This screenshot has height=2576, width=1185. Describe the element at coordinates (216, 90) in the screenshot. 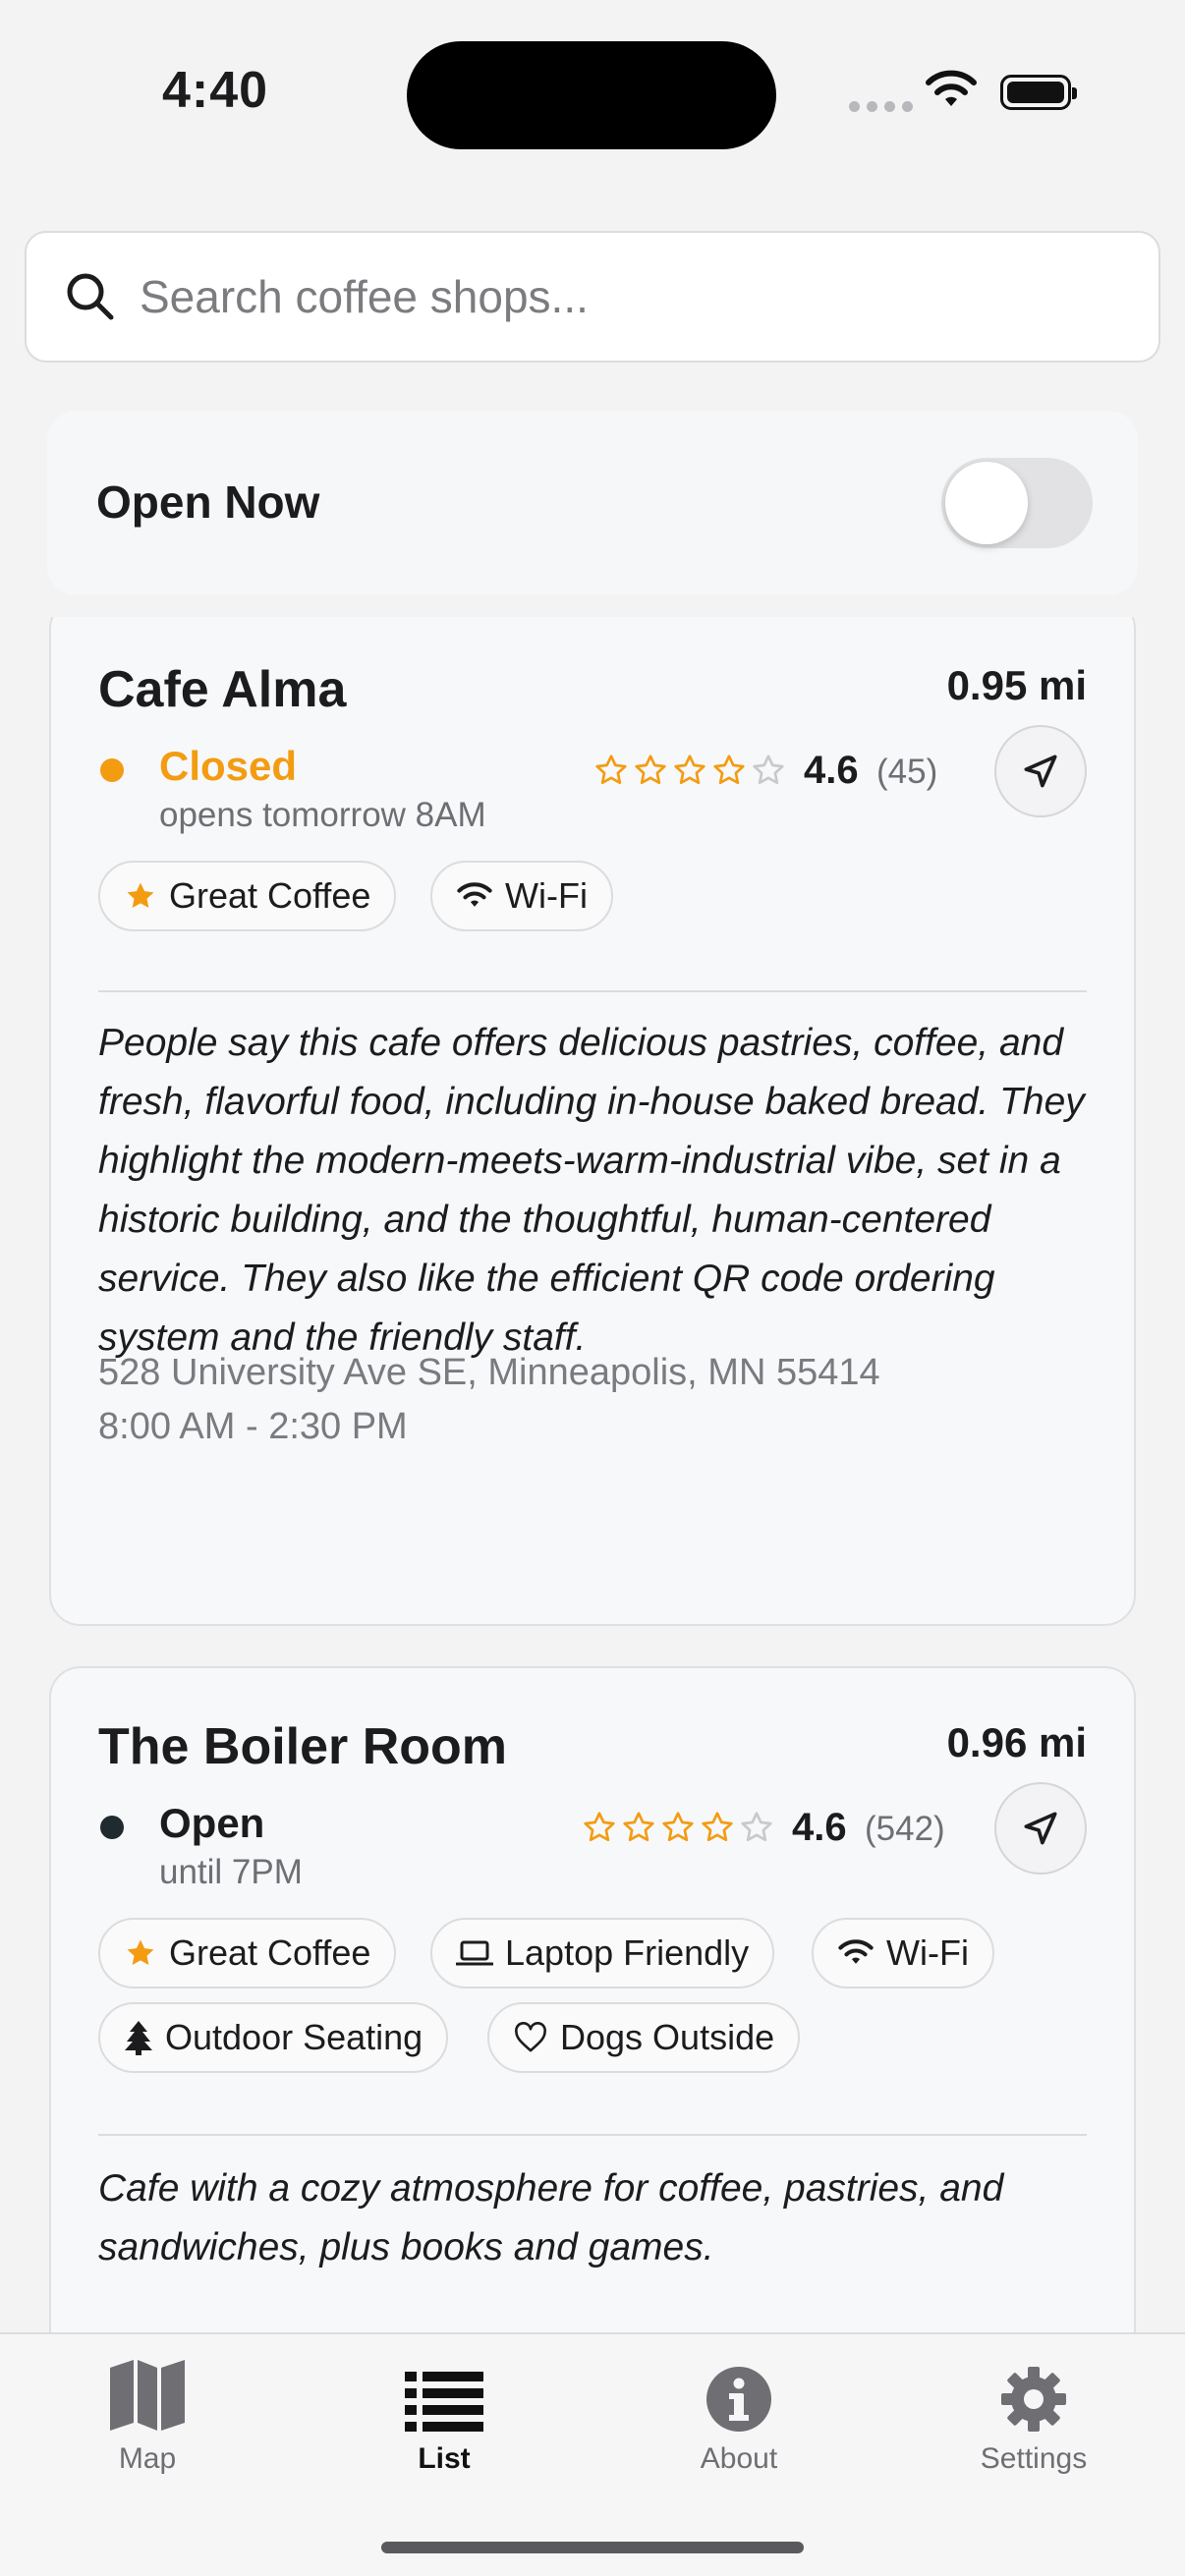

I see `status-time: 4:40` at that location.